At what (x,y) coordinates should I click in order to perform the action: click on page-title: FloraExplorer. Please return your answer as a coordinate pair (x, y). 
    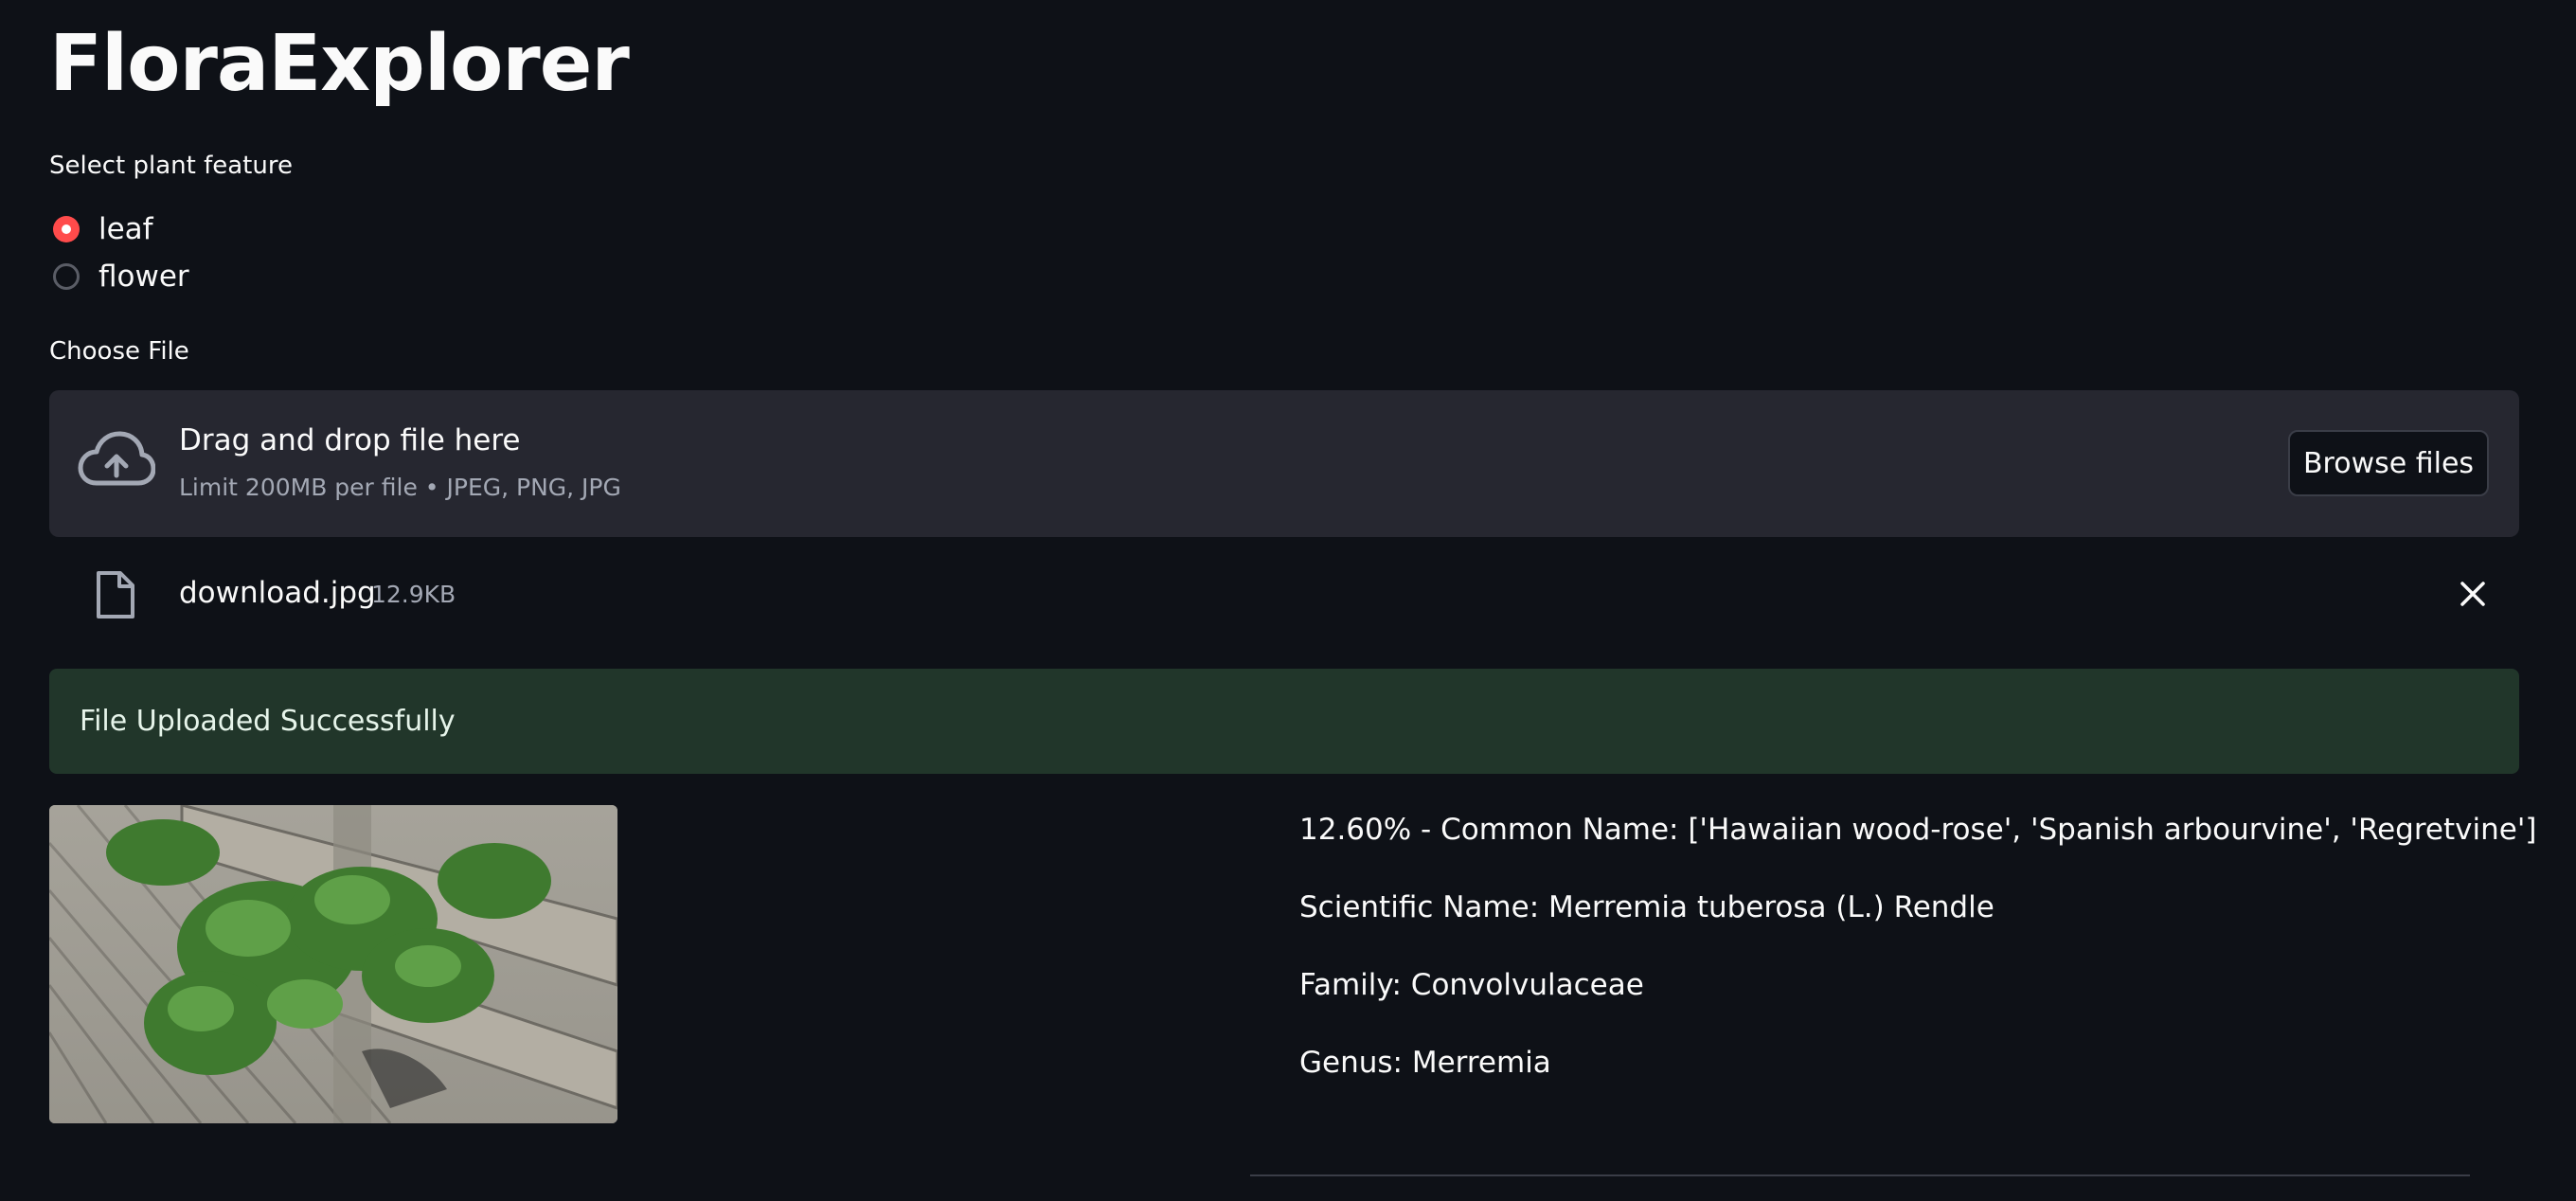
    Looking at the image, I should click on (339, 64).